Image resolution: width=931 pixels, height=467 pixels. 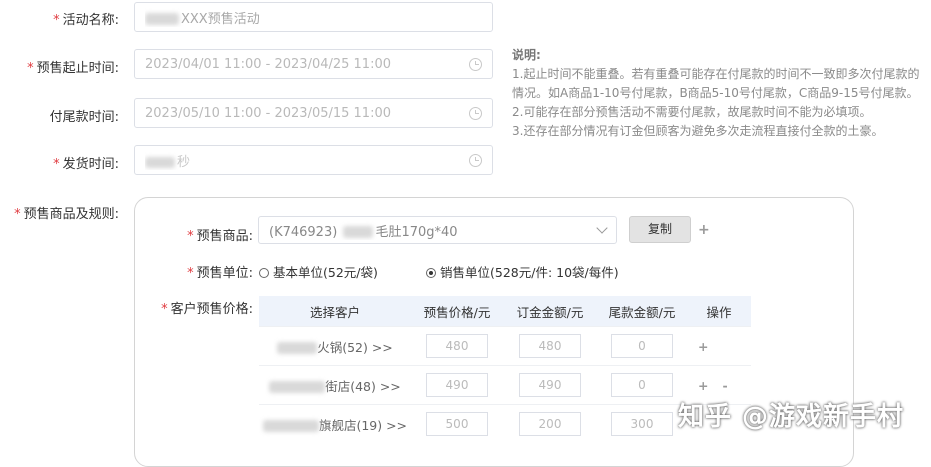 I want to click on customer-cell: 街店(48) >>, so click(x=335, y=385).